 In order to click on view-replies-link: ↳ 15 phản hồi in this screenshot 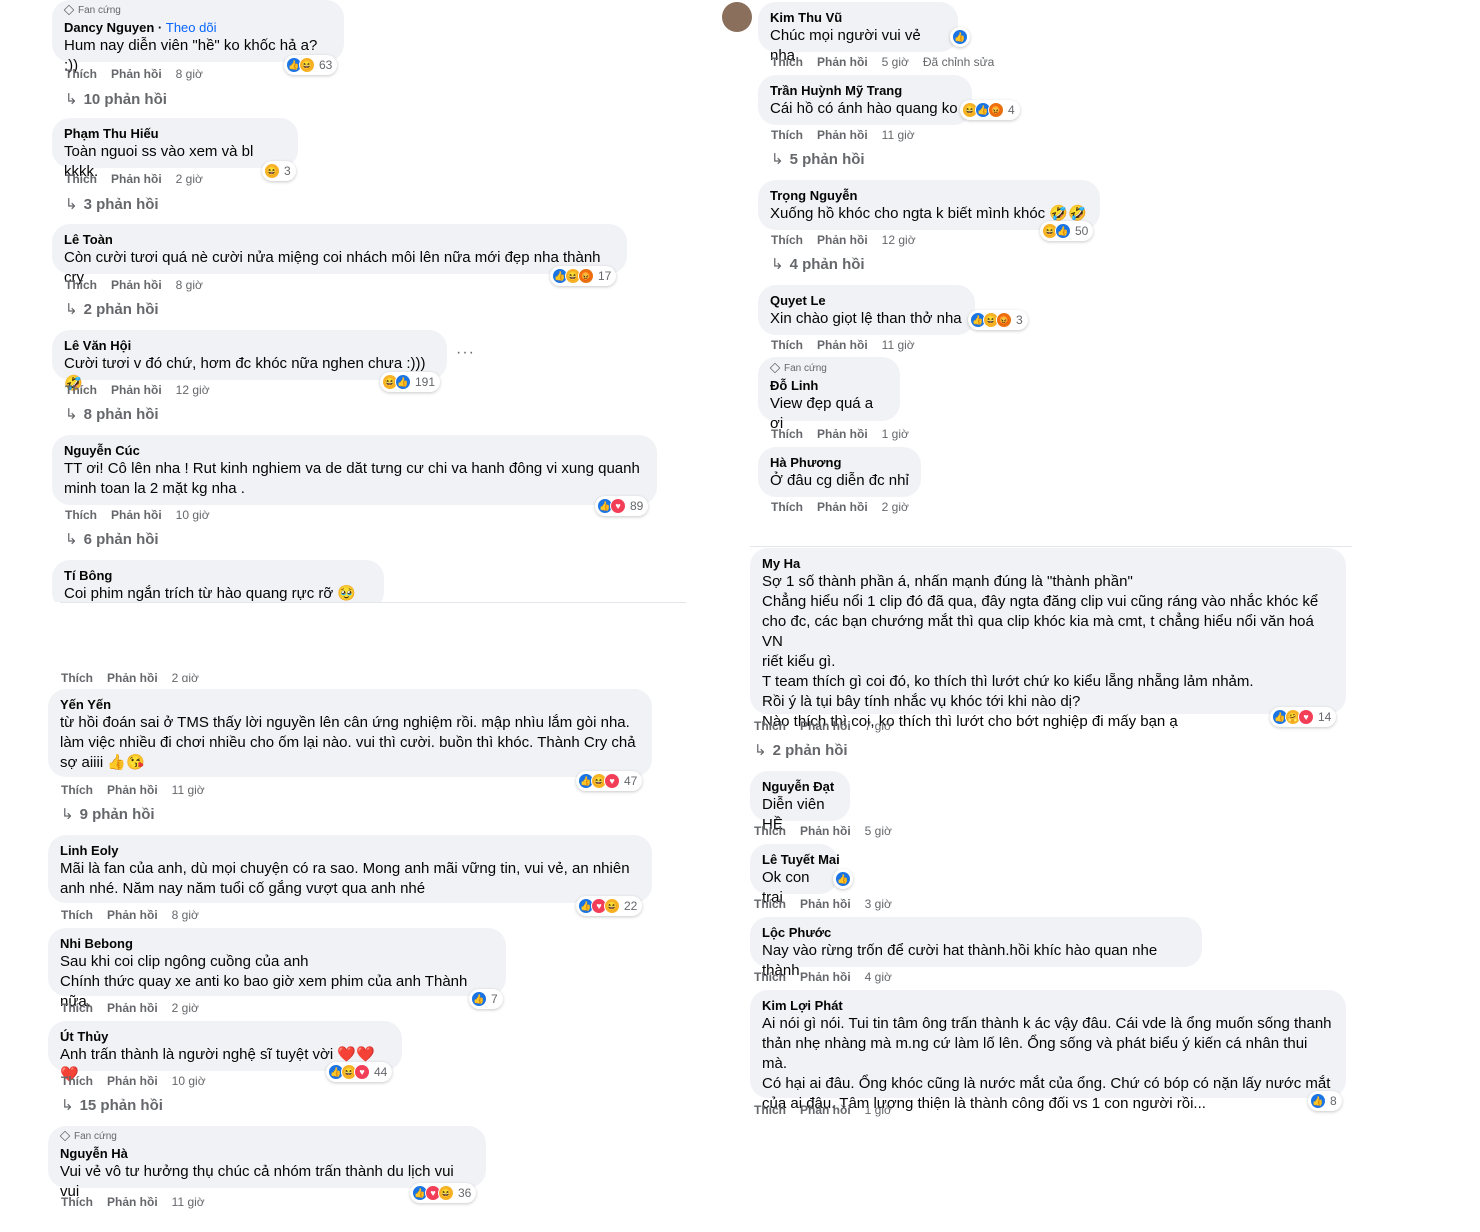, I will do `click(112, 1105)`.